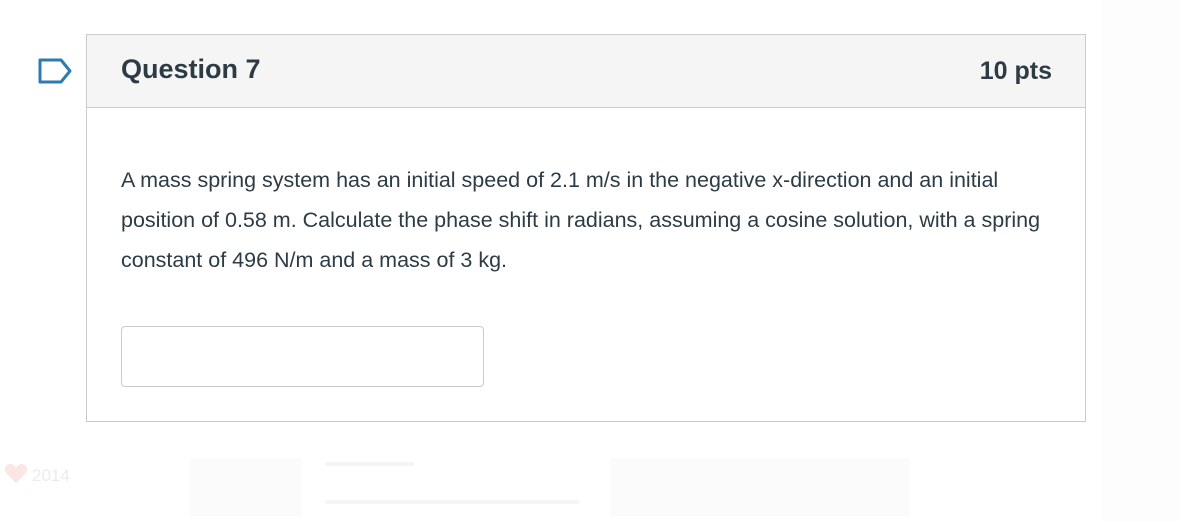  I want to click on question-points: 10 pts, so click(1015, 70).